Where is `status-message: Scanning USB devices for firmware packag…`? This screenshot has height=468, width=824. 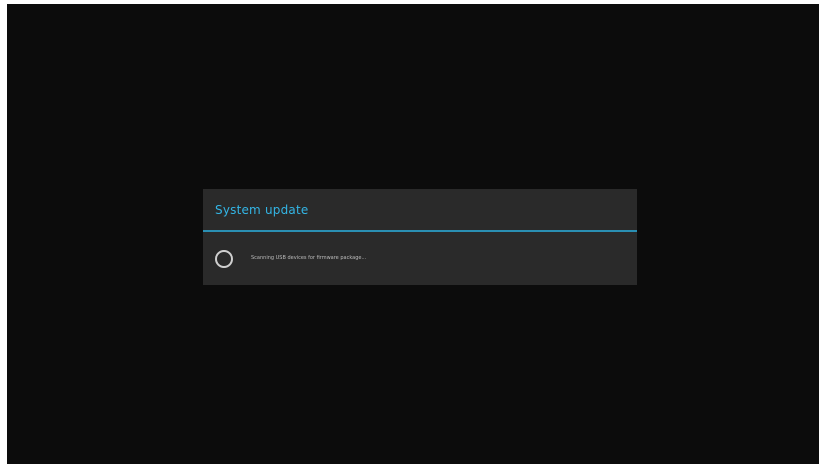 status-message: Scanning USB devices for firmware packag… is located at coordinates (309, 258).